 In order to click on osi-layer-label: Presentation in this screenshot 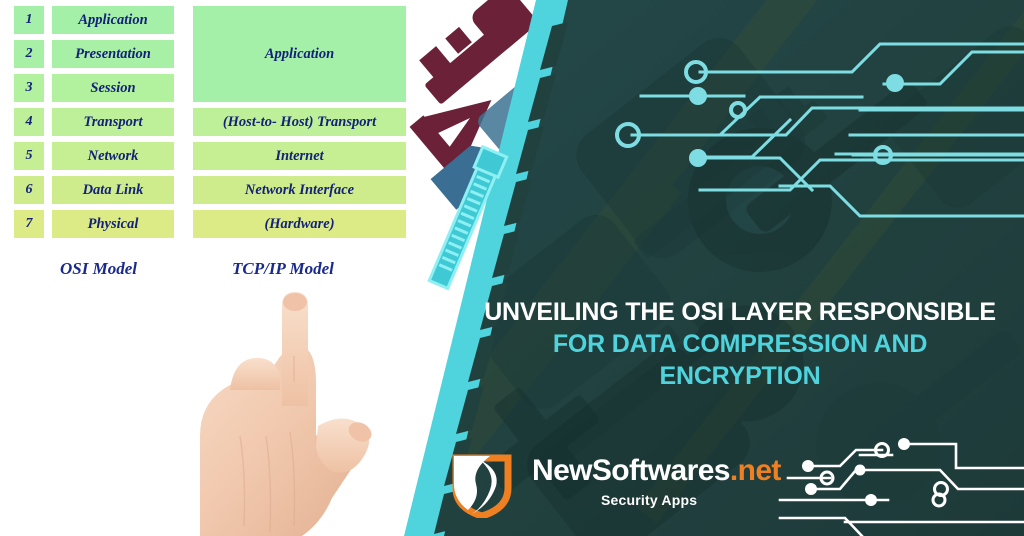, I will do `click(113, 54)`.